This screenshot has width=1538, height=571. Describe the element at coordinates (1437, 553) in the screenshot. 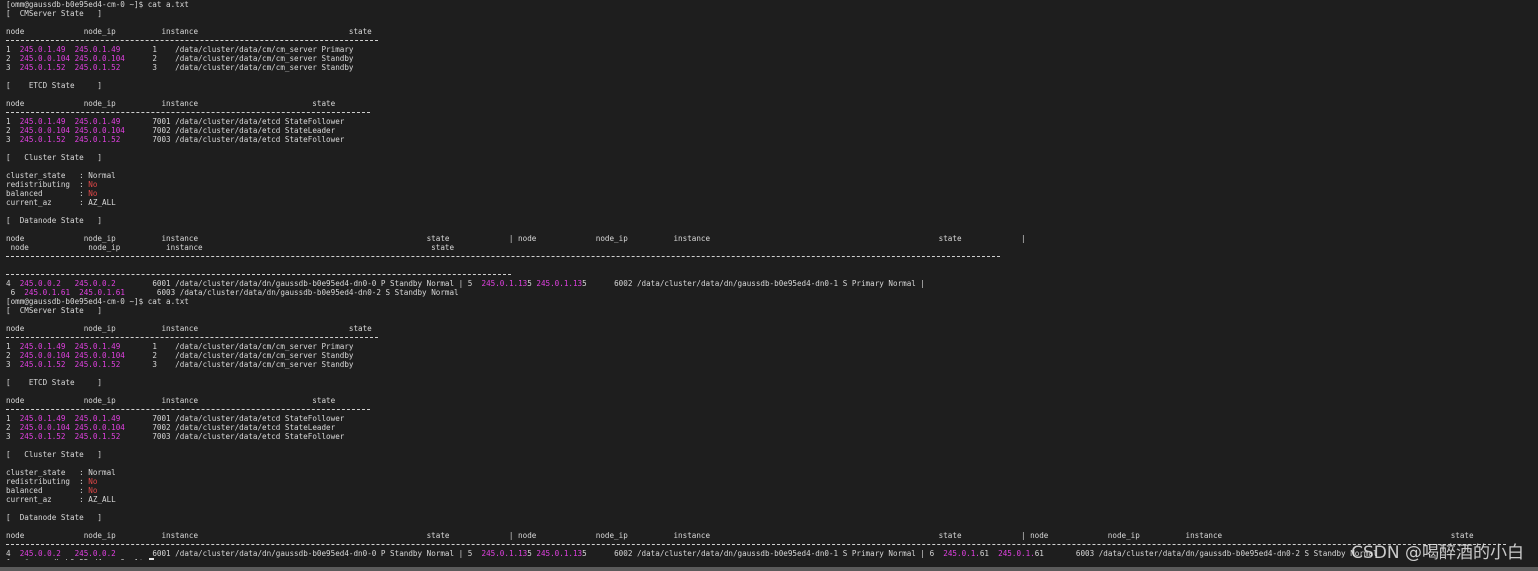

I see `watermark: CSDN @喝醉酒的小白` at that location.